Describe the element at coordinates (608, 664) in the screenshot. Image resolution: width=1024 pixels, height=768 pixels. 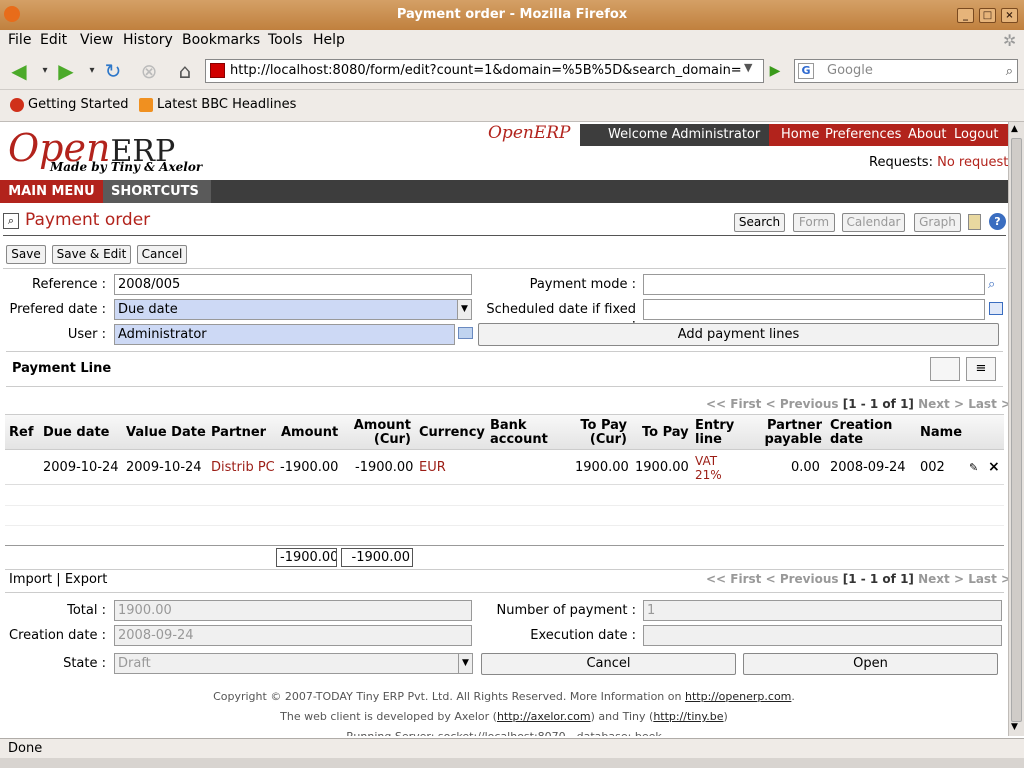
I see `cancel-order-button: Cancel` at that location.